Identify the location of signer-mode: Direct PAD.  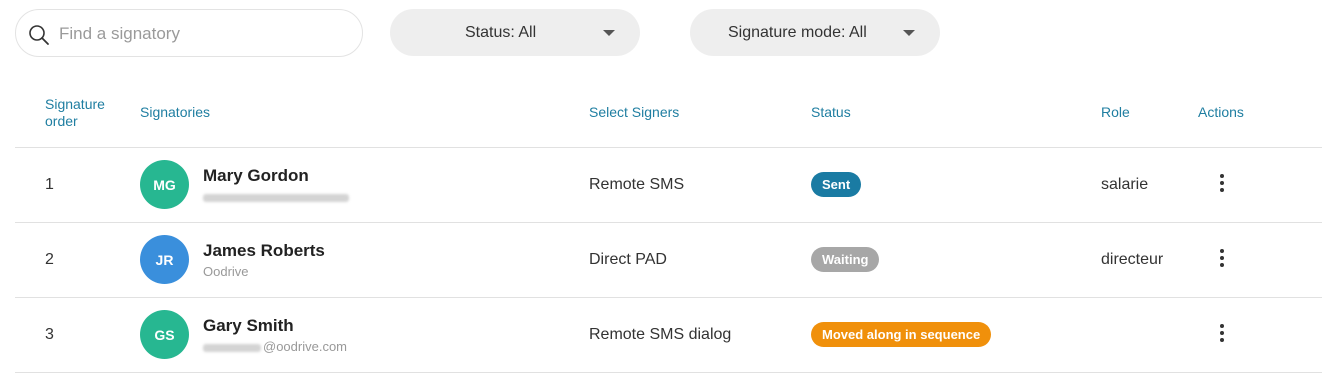
(628, 259).